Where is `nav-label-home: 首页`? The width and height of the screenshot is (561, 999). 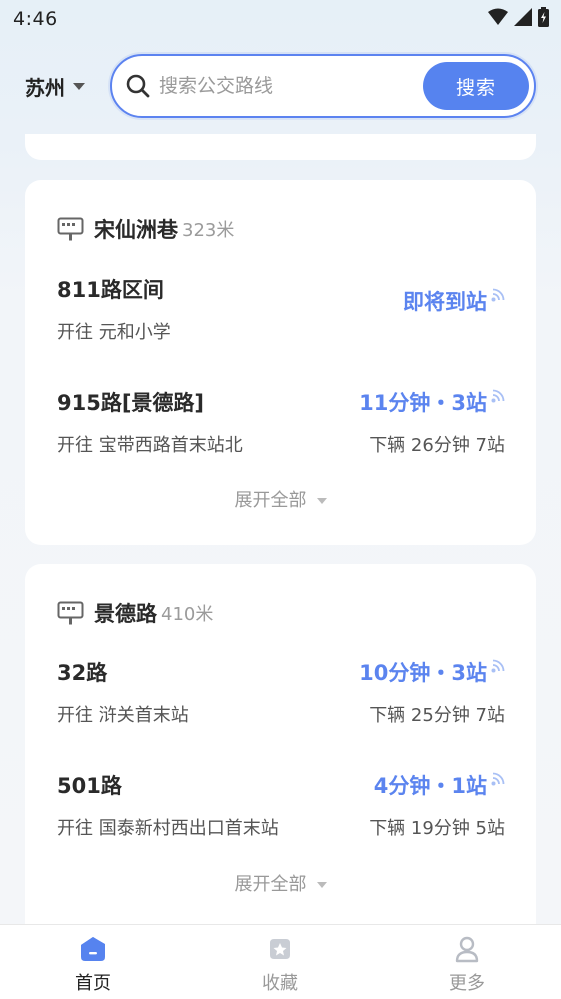
nav-label-home: 首页 is located at coordinates (93, 983).